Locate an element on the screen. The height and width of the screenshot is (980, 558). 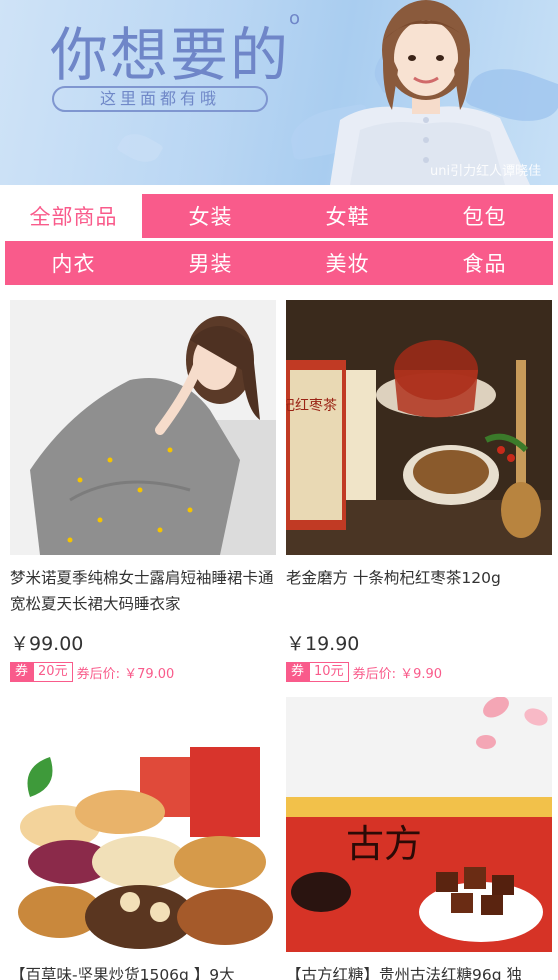
product-price: ￥99.00 is located at coordinates (47, 644).